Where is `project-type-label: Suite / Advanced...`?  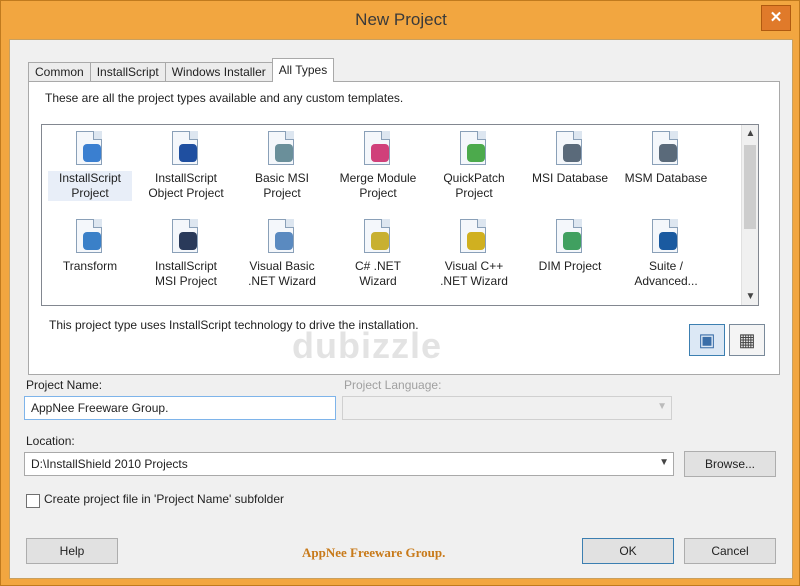
project-type-label: Suite / Advanced... is located at coordinates (666, 273).